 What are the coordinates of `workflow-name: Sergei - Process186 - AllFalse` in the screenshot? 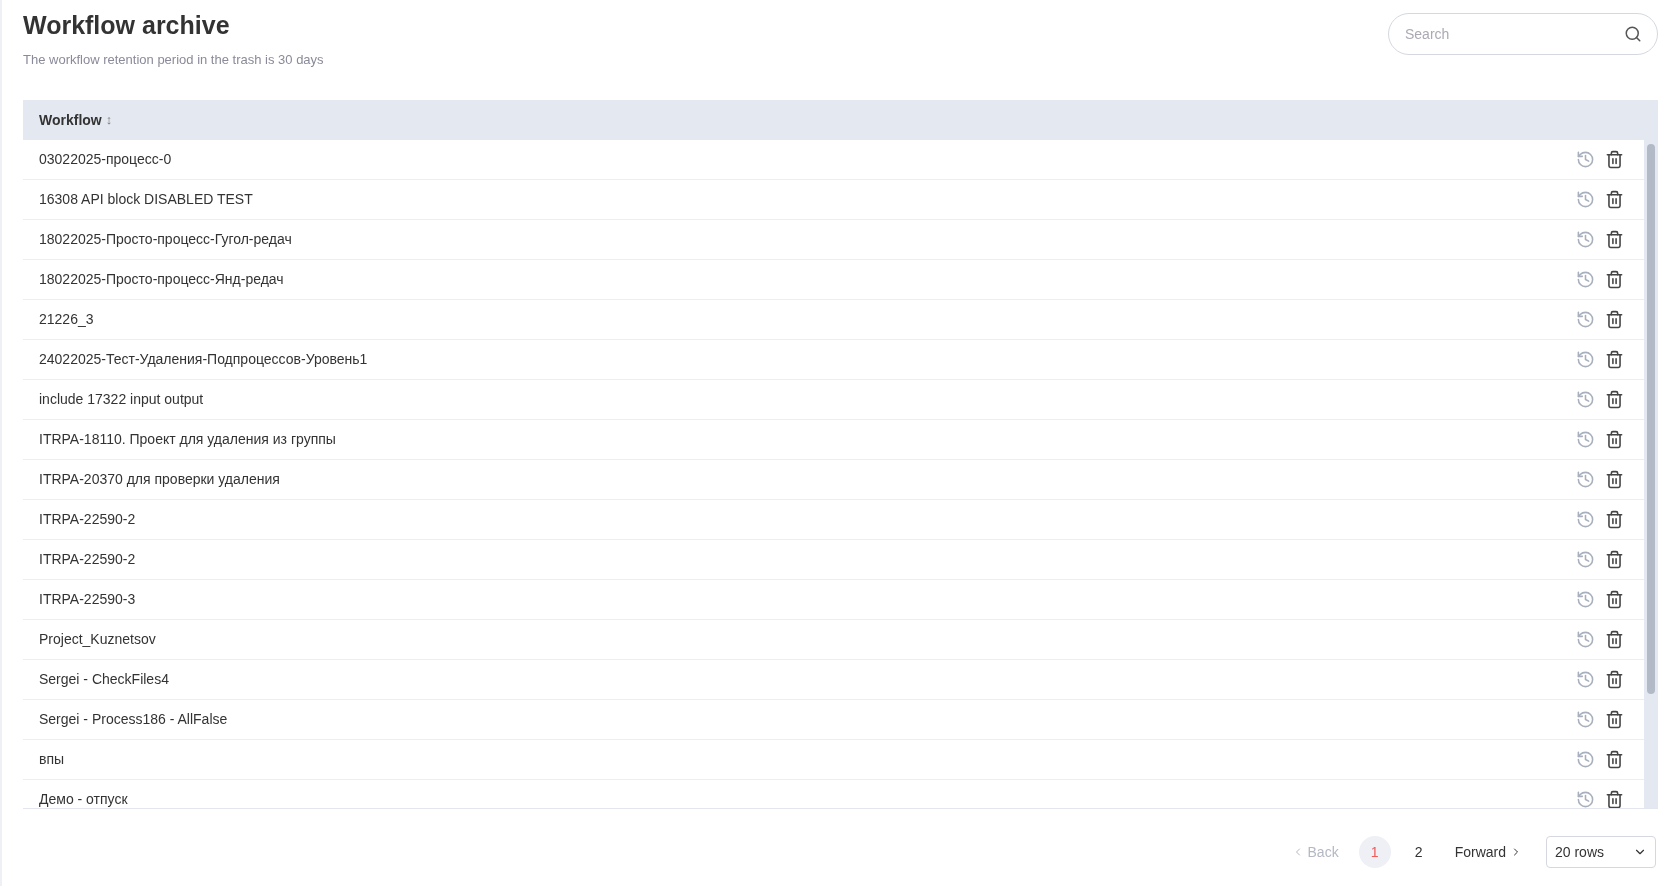 It's located at (134, 719).